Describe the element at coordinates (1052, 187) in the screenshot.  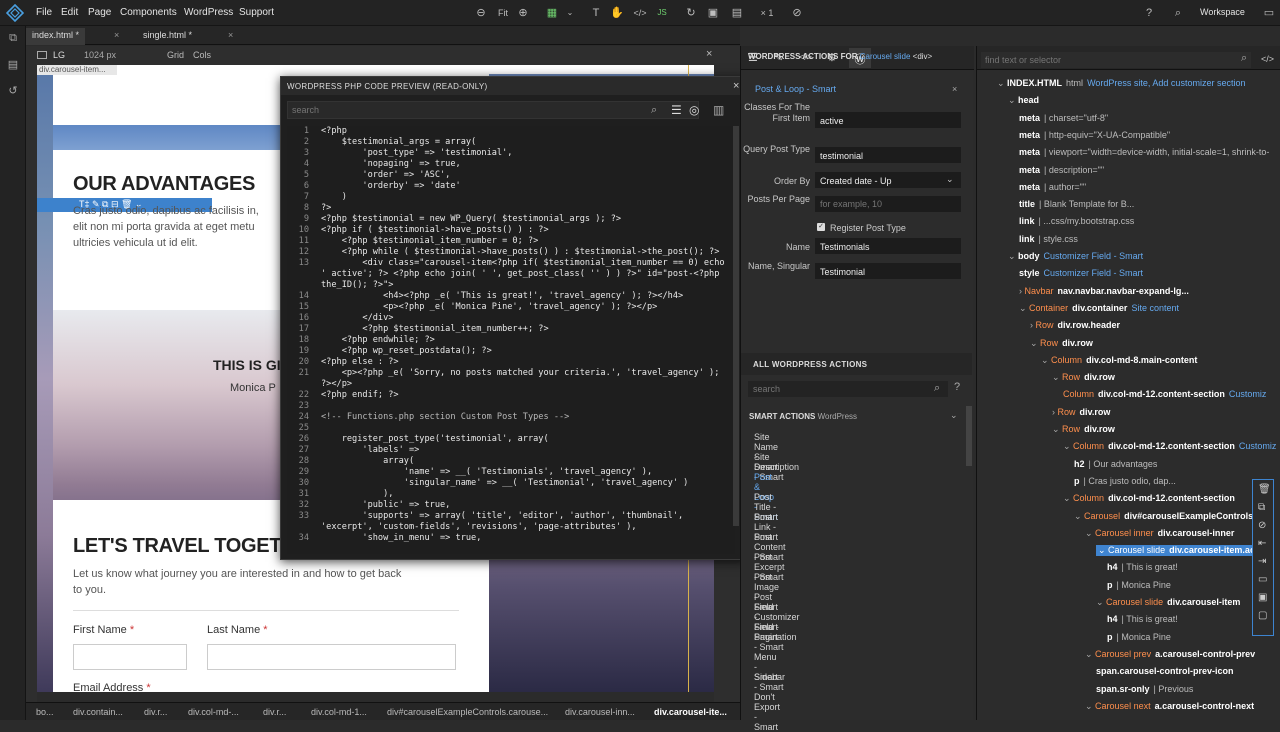
I see `tree-node: meta | author=""` at that location.